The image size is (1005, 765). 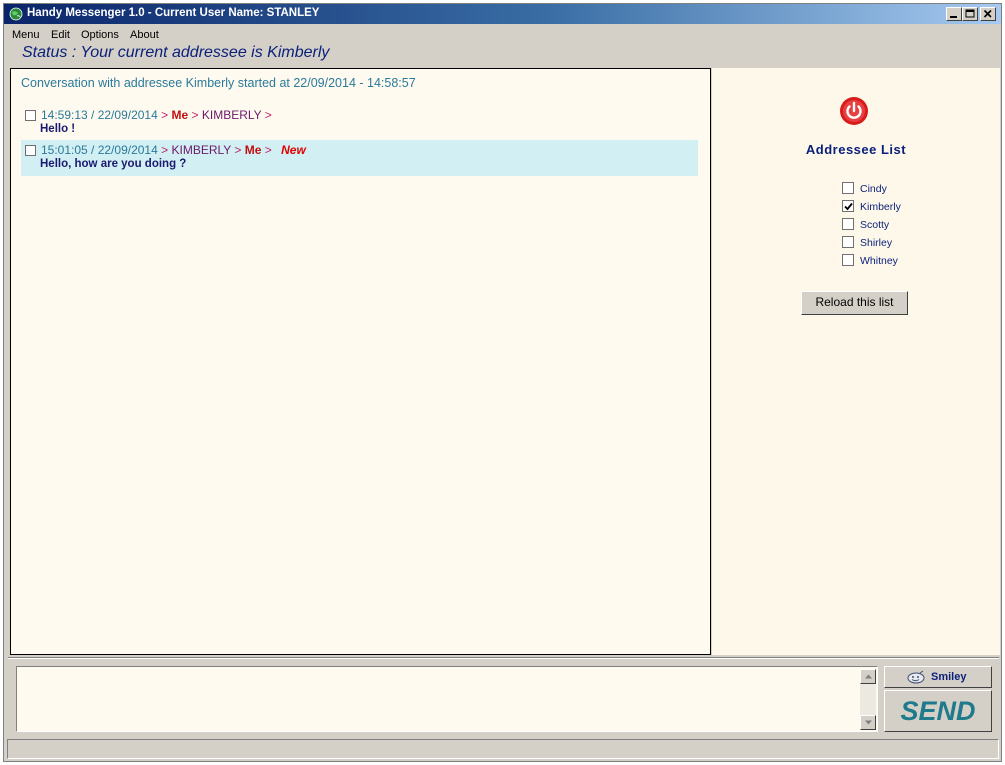 What do you see at coordinates (873, 189) in the screenshot?
I see `addressee-label: Cindy` at bounding box center [873, 189].